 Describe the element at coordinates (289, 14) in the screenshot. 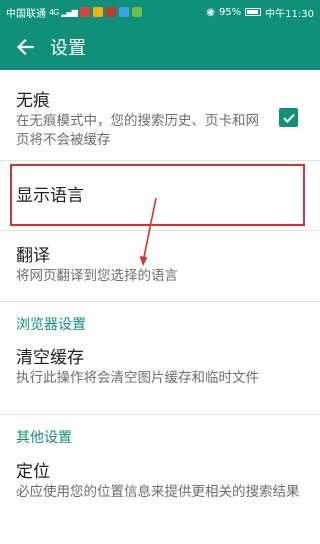

I see `clock: 中午11:30` at that location.